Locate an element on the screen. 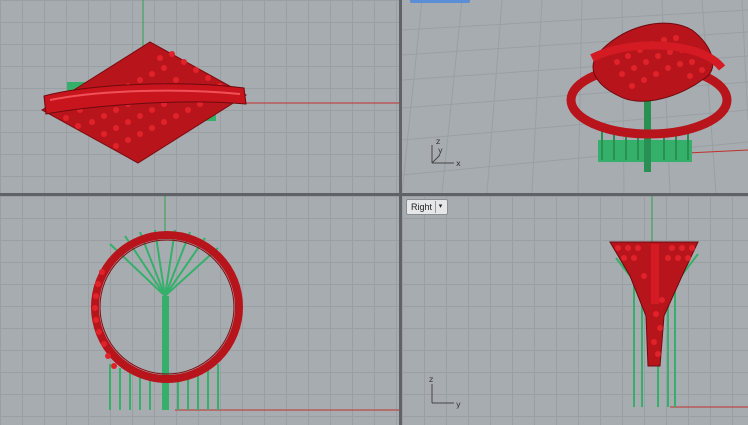  persp-x-label: x is located at coordinates (458, 163).